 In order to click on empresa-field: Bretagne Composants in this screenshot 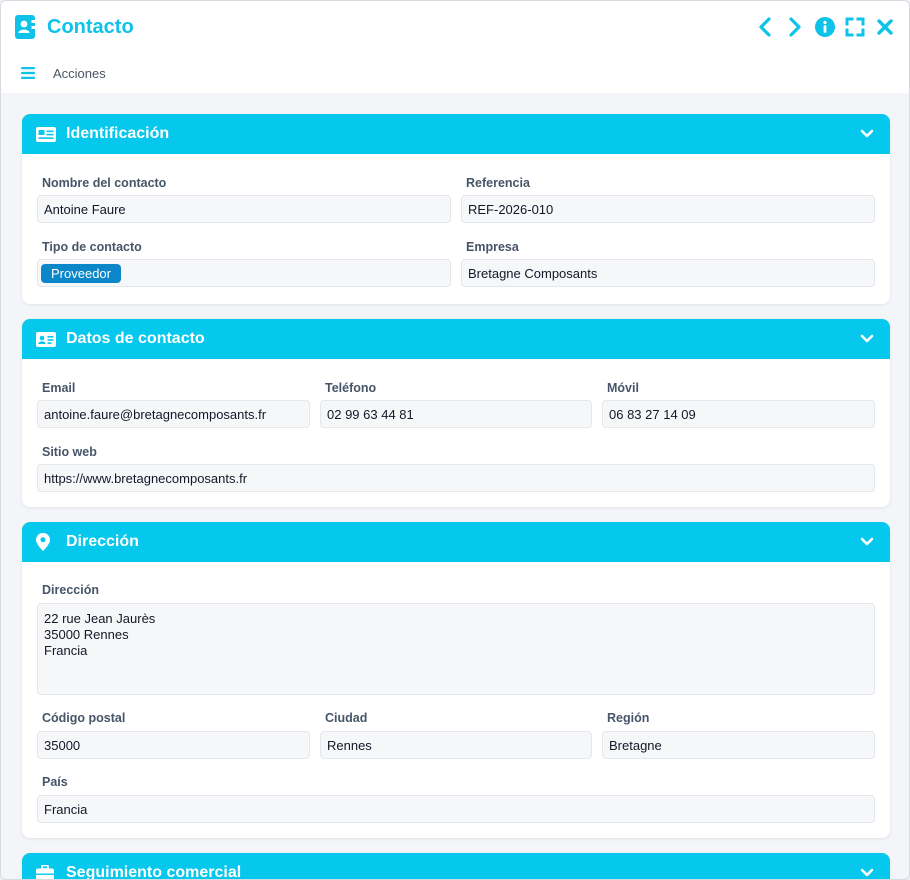, I will do `click(668, 273)`.